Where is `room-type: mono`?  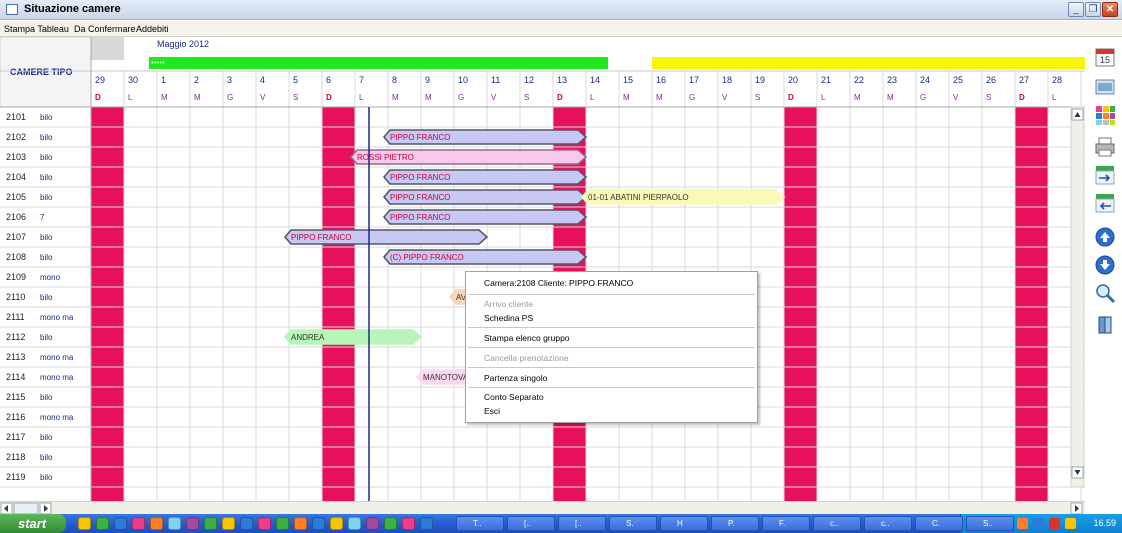
room-type: mono is located at coordinates (50, 277).